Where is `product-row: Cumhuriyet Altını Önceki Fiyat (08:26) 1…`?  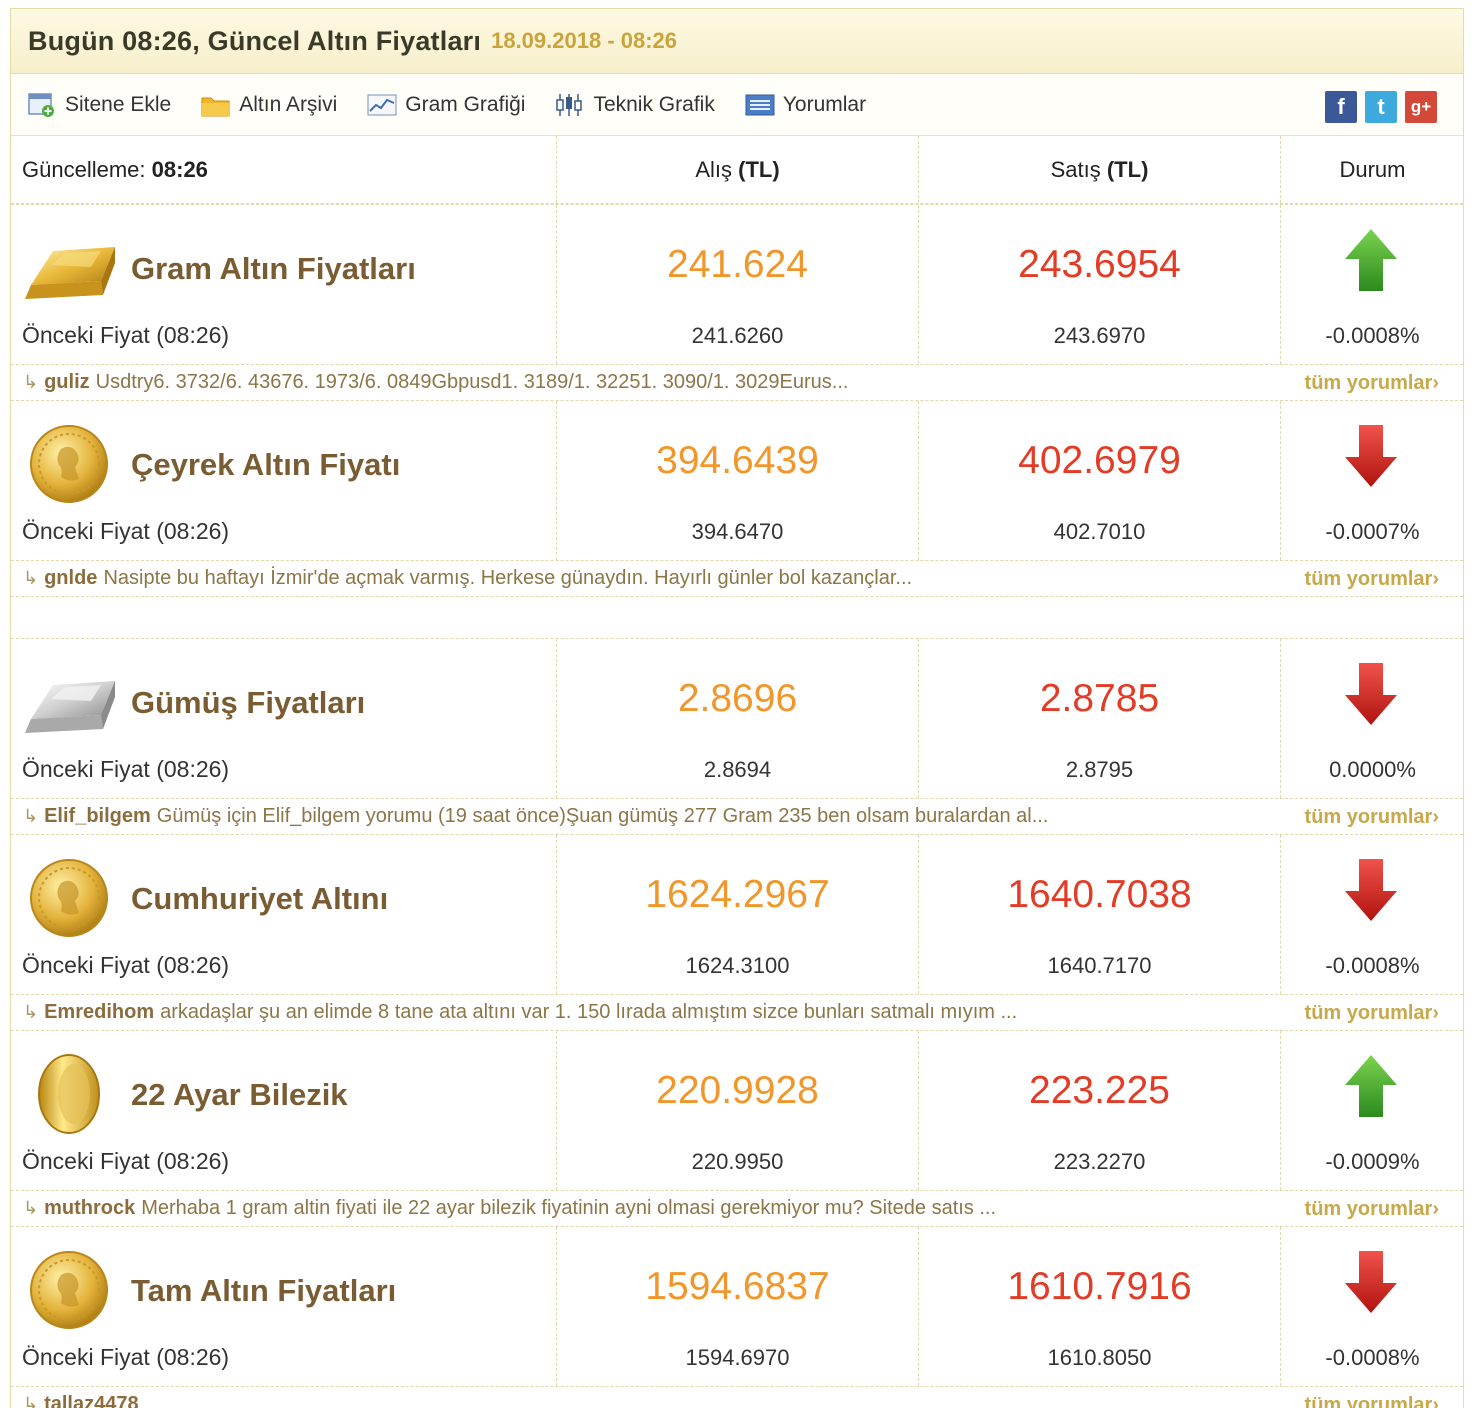 product-row: Cumhuriyet Altını Önceki Fiyat (08:26) 1… is located at coordinates (737, 932).